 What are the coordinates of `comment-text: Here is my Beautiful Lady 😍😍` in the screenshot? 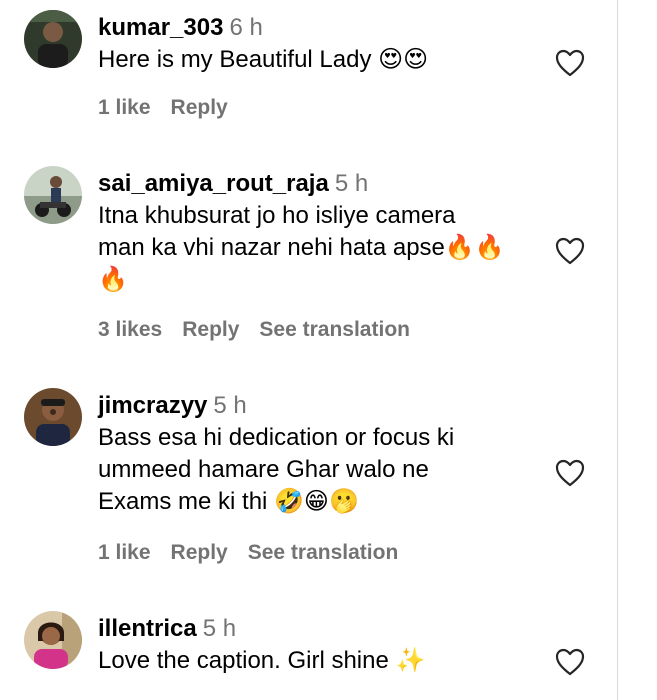 It's located at (320, 60).